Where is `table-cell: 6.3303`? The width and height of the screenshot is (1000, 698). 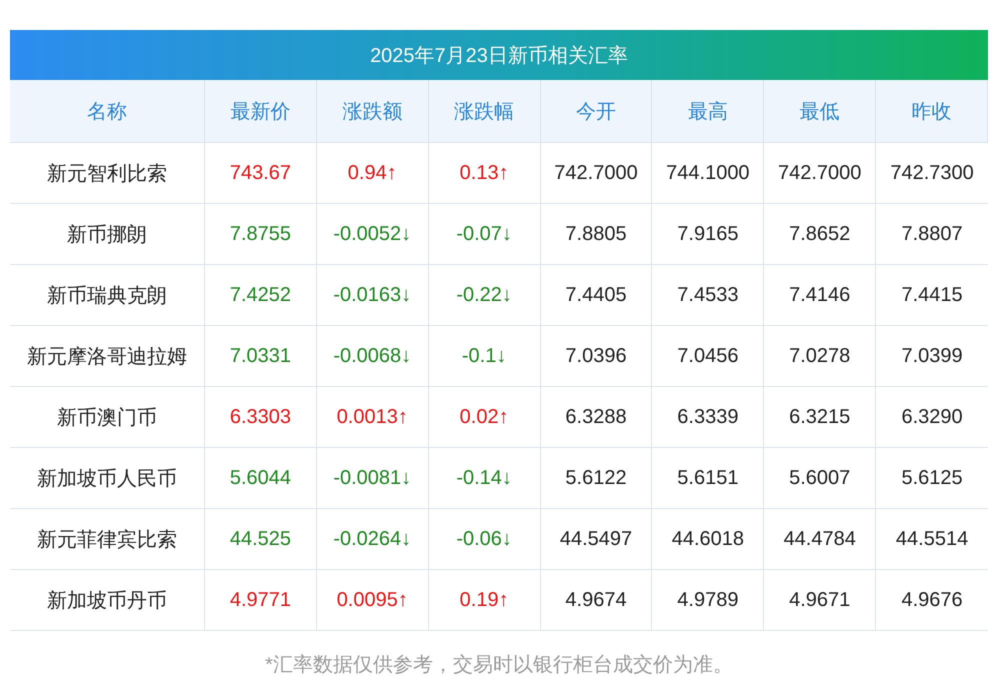
table-cell: 6.3303 is located at coordinates (261, 416).